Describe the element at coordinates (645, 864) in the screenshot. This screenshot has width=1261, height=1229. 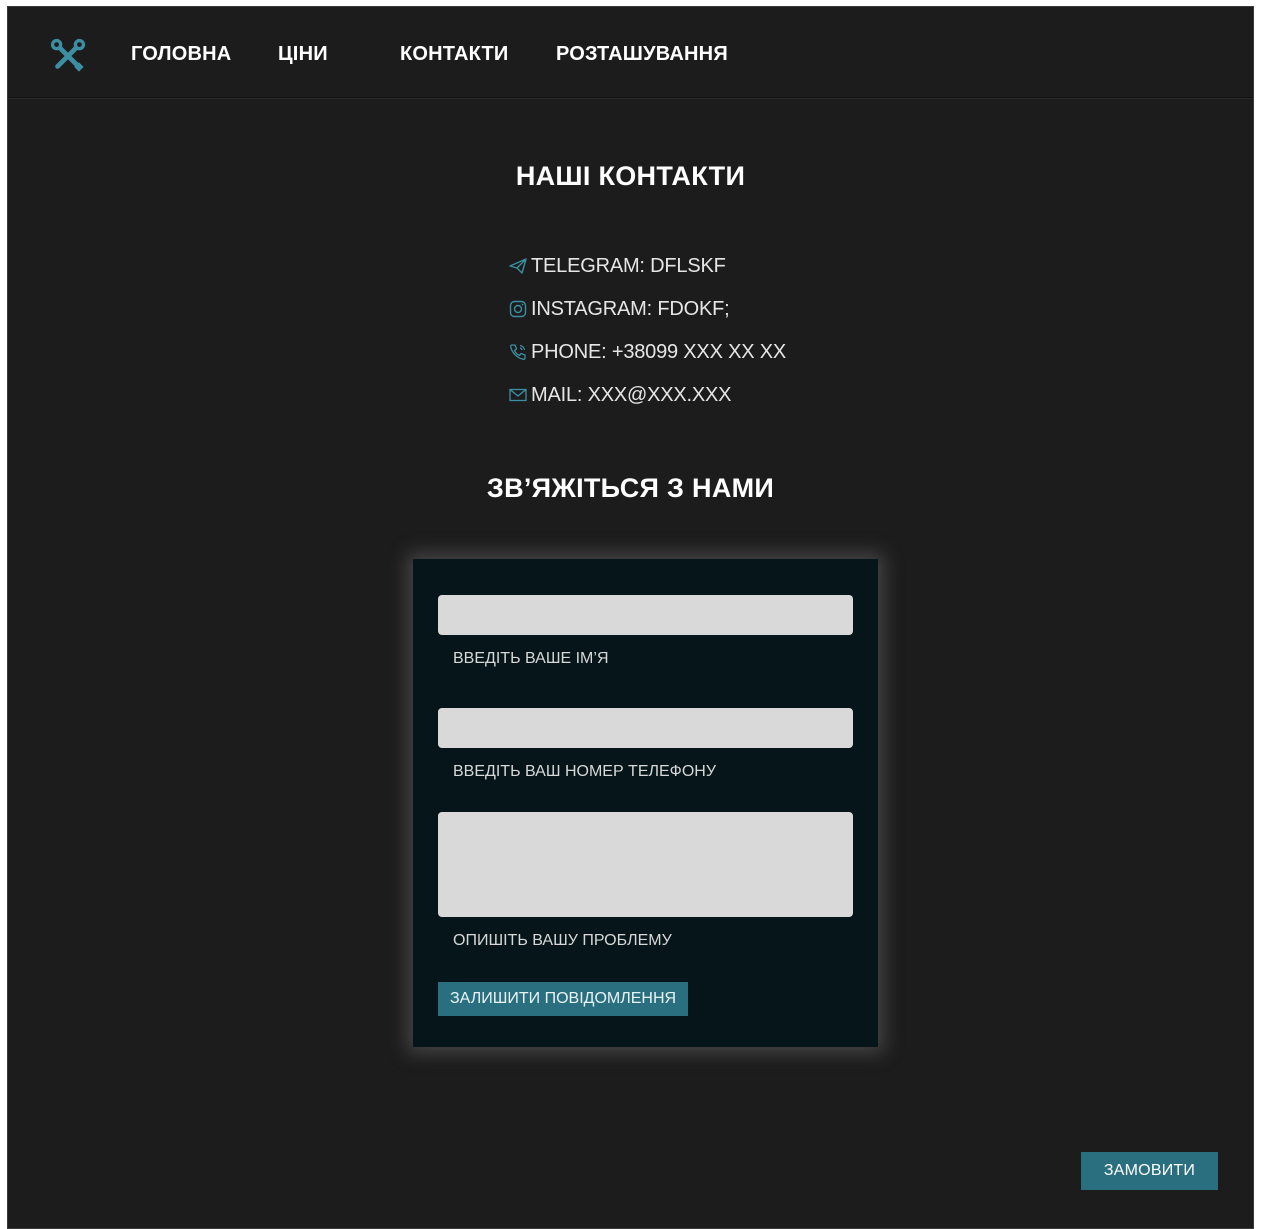
I see `problem-textarea` at that location.